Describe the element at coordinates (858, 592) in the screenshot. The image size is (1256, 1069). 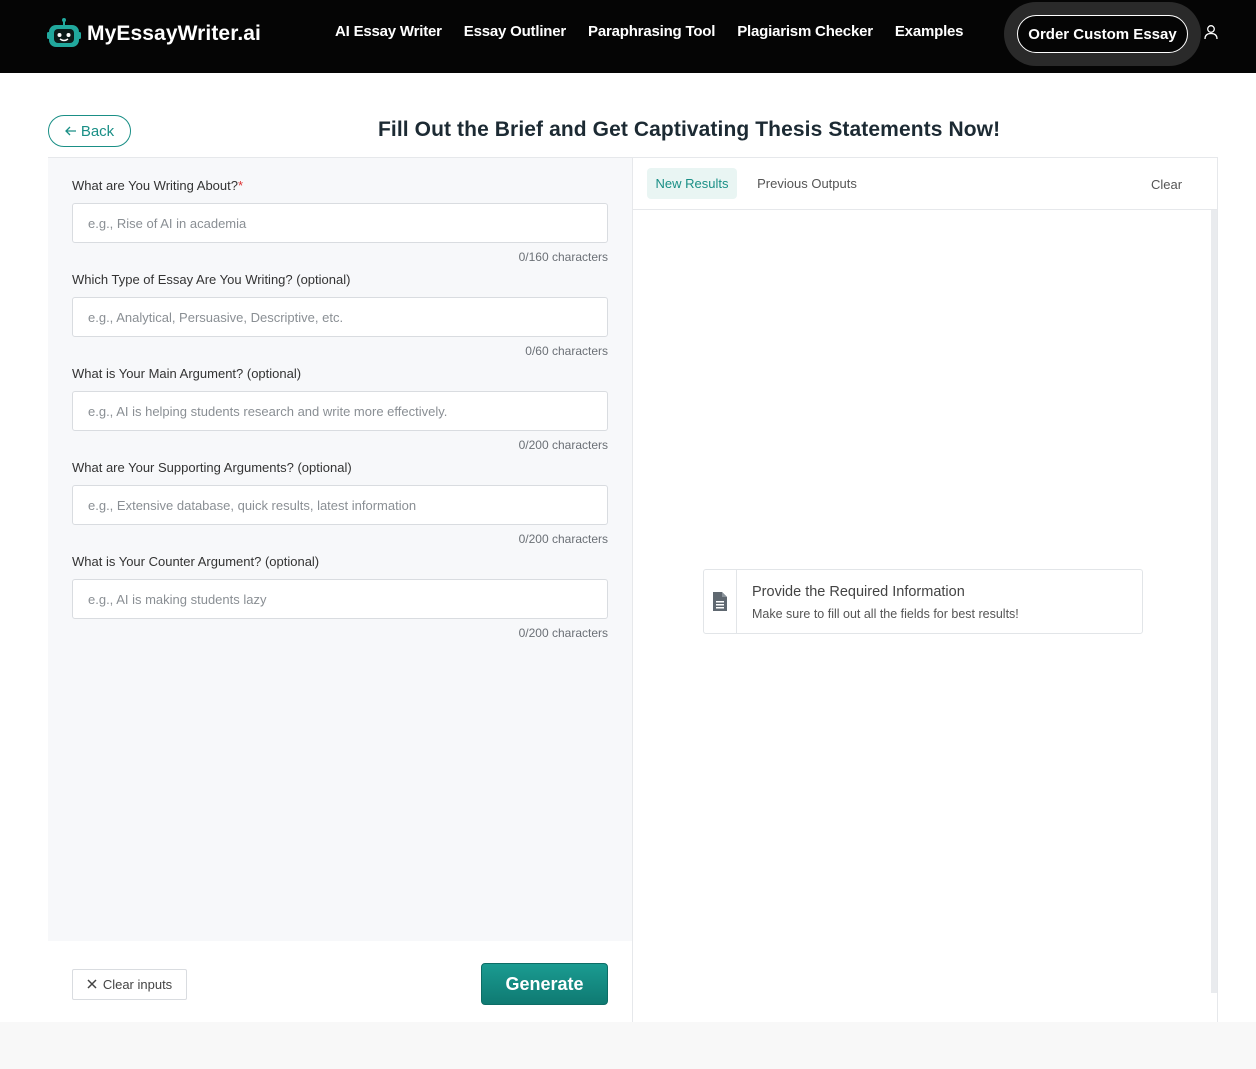
I see `empty-state-title: Provide the Required Information` at that location.